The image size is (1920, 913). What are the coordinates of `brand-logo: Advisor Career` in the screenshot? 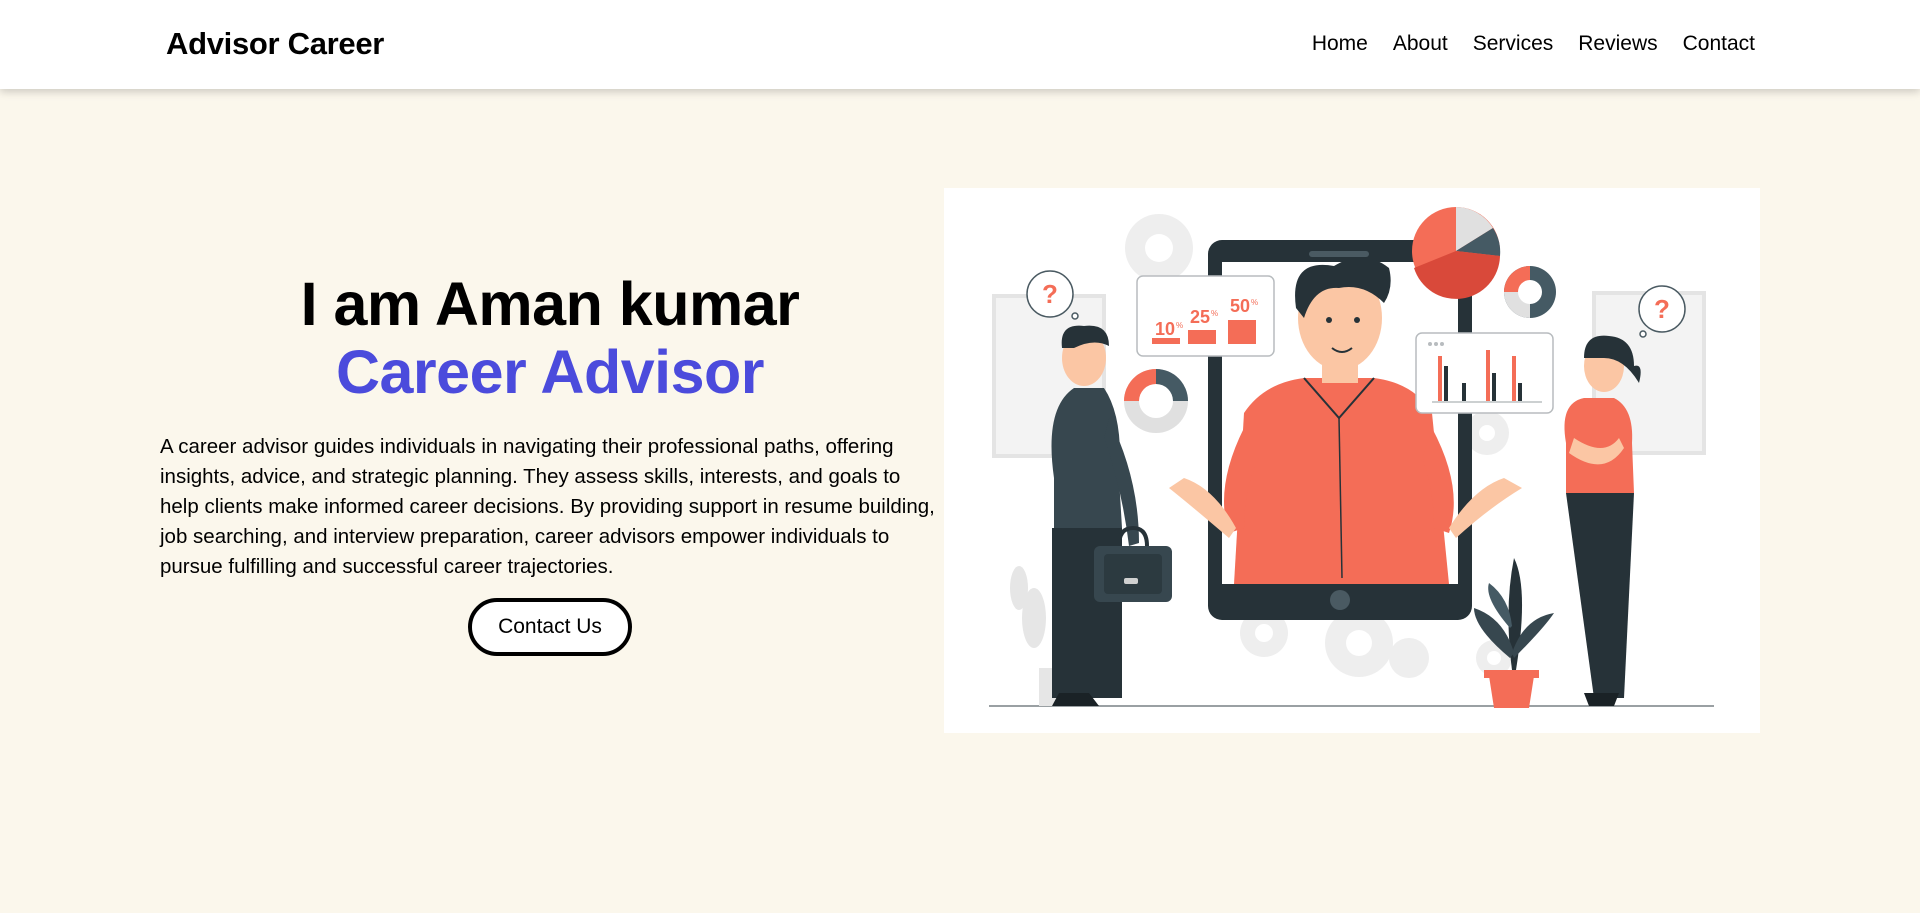 It's located at (275, 44).